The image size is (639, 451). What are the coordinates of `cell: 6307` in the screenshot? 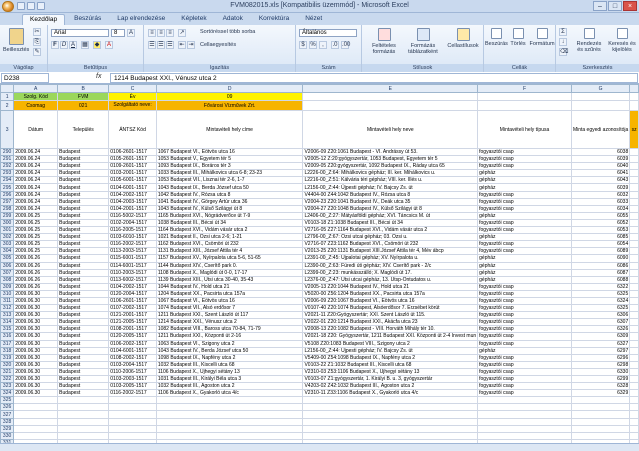 It's located at (600, 322).